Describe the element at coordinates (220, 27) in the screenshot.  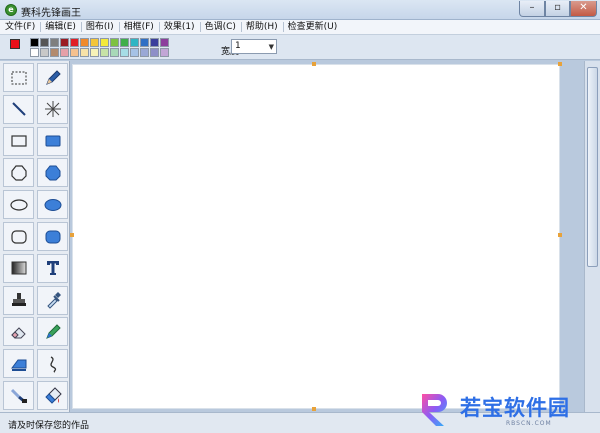
I see `menu-color-tone: 色调(C)` at that location.